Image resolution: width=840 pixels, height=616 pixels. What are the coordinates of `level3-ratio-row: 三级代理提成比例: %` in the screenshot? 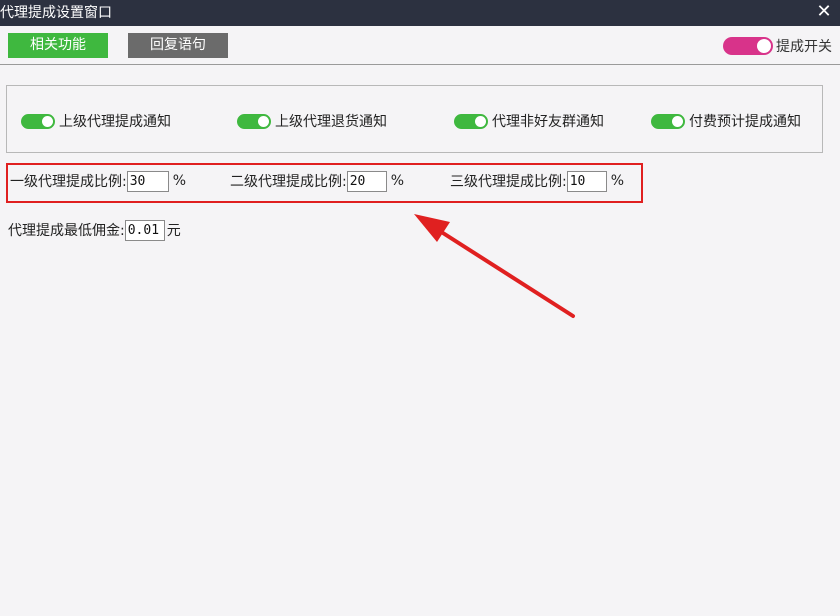 It's located at (537, 181).